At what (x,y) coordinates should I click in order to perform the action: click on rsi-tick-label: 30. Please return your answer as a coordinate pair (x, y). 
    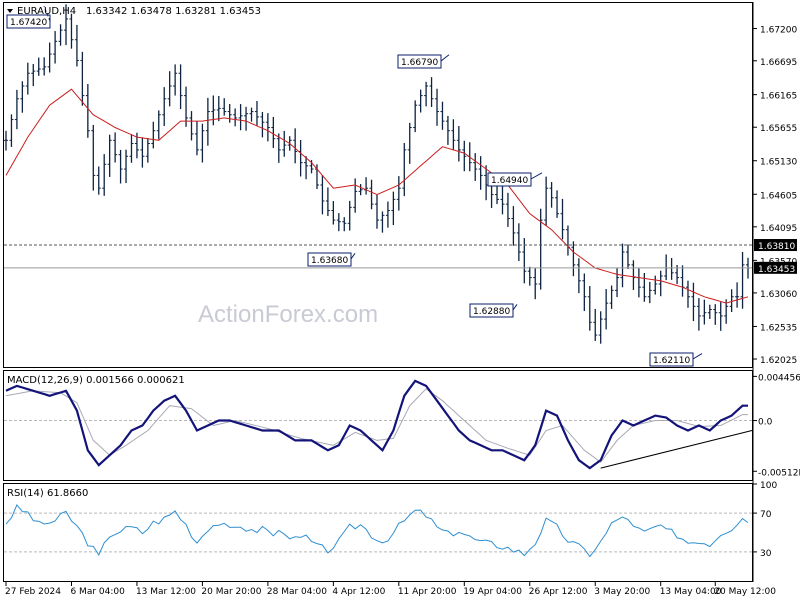
    Looking at the image, I should click on (766, 554).